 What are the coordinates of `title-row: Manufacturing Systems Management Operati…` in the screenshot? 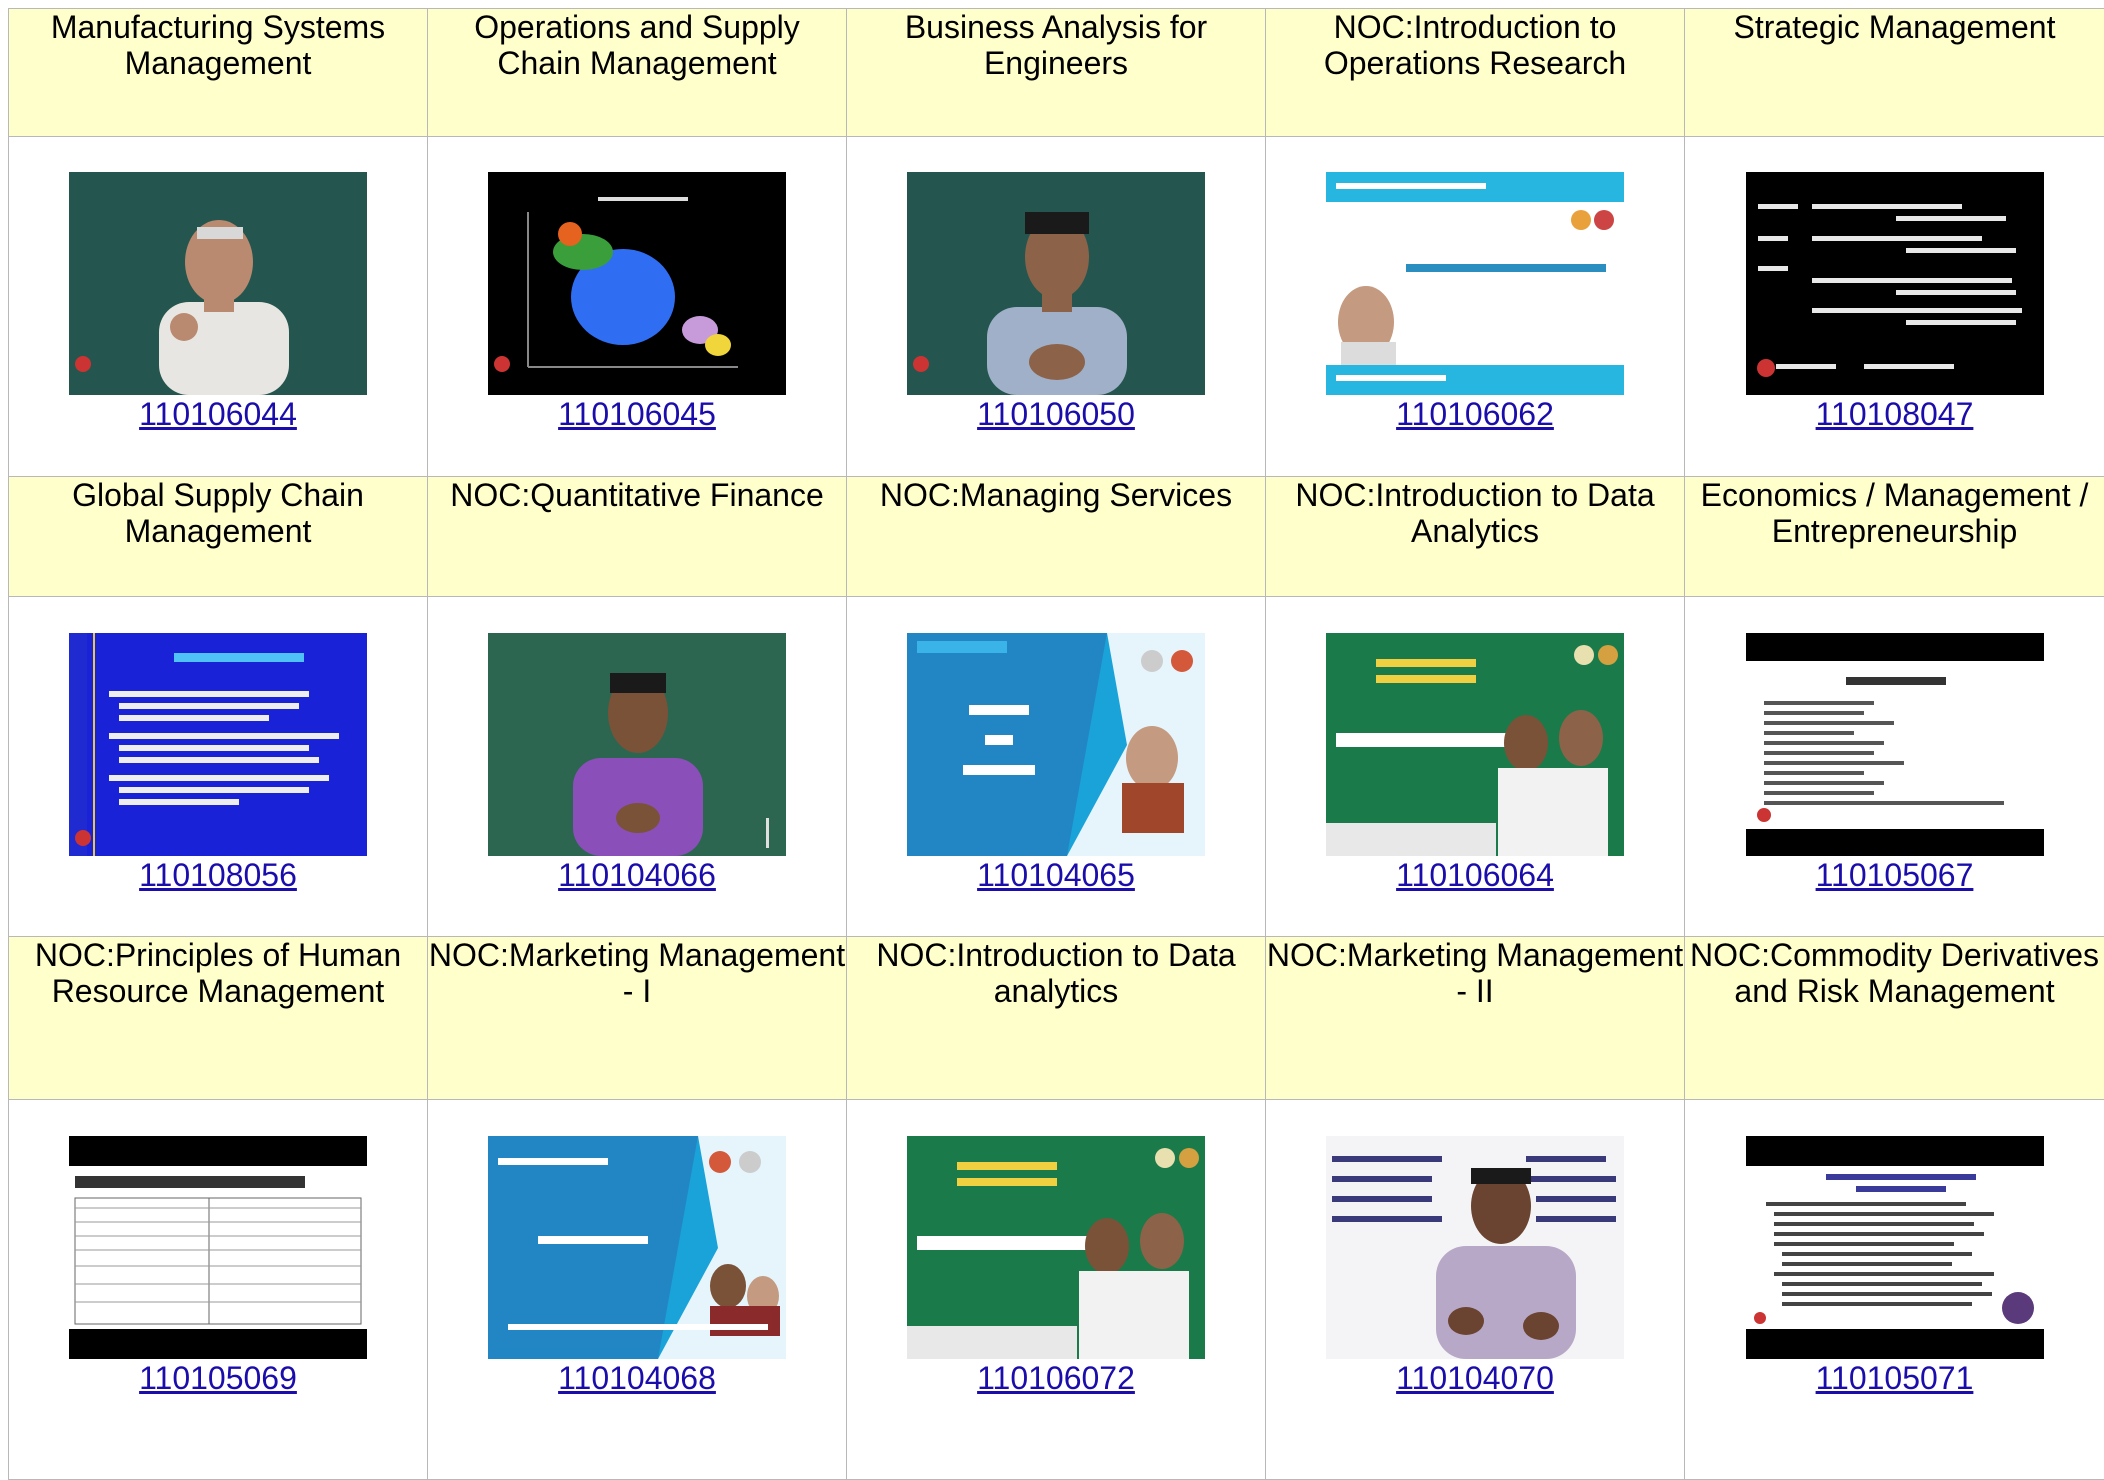 It's located at (1056, 73).